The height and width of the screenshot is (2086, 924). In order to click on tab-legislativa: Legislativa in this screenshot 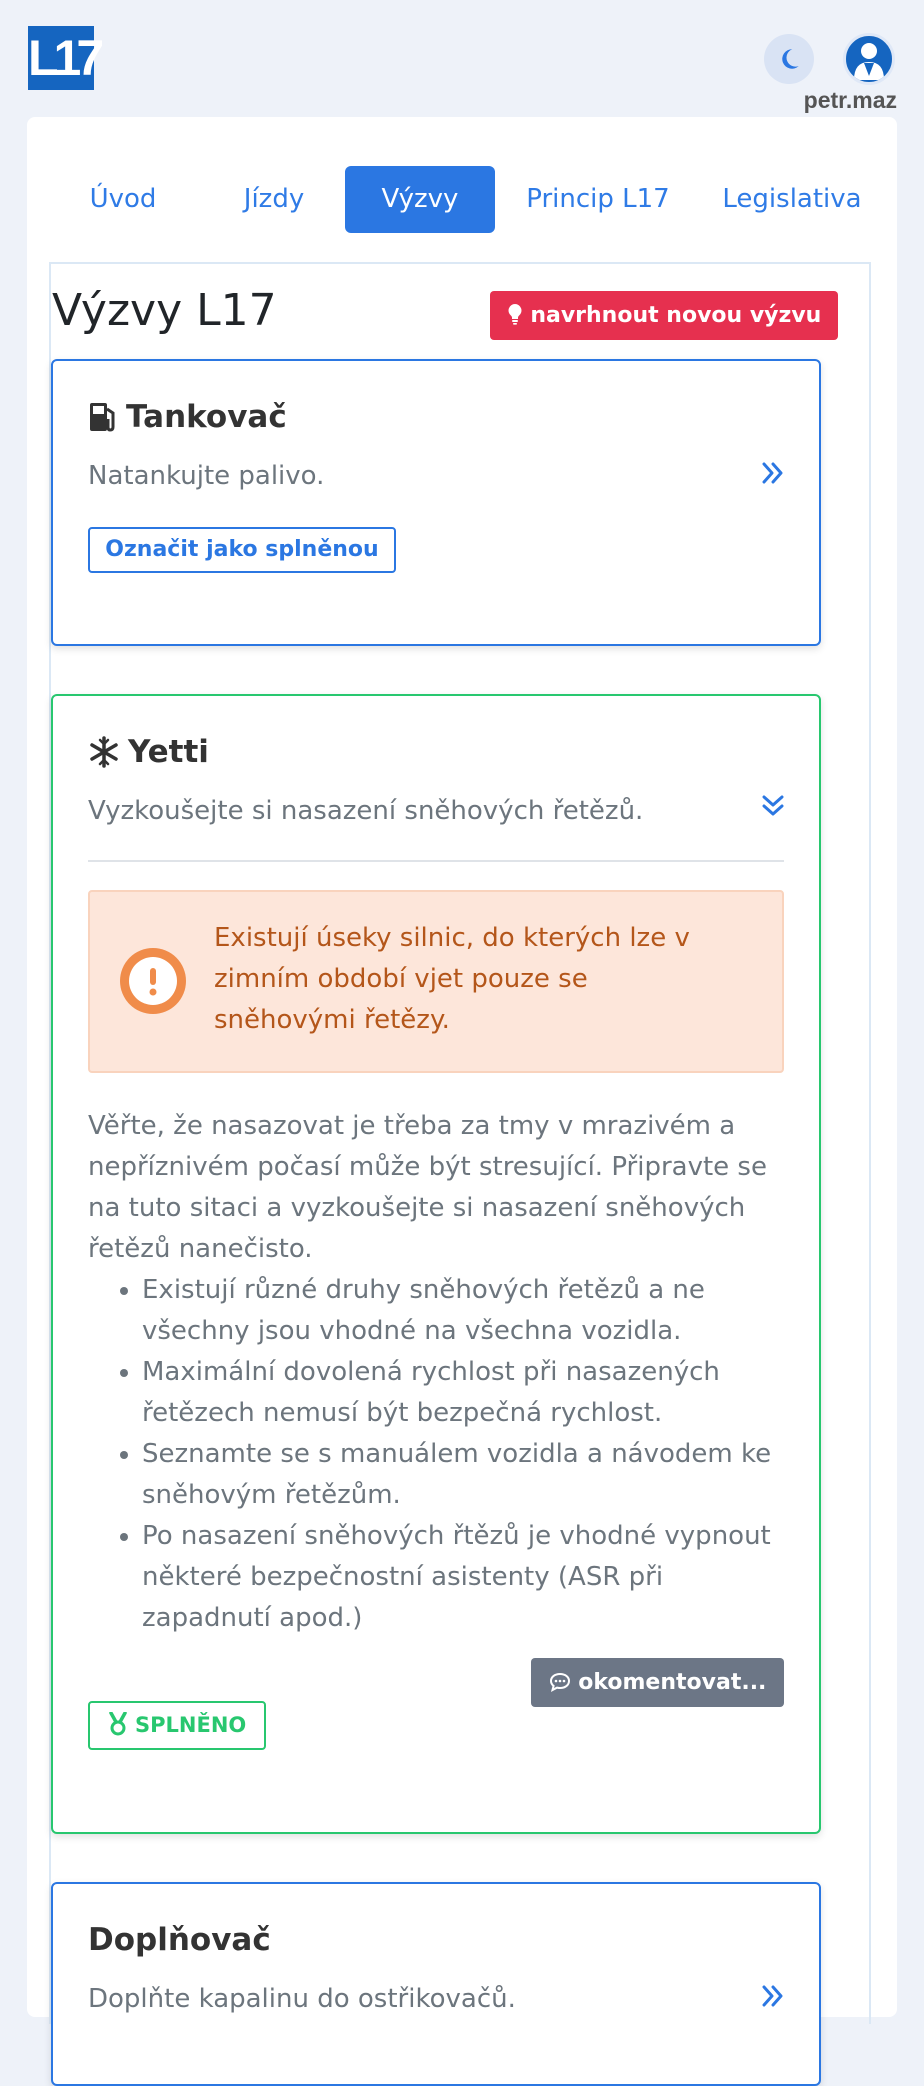, I will do `click(792, 199)`.